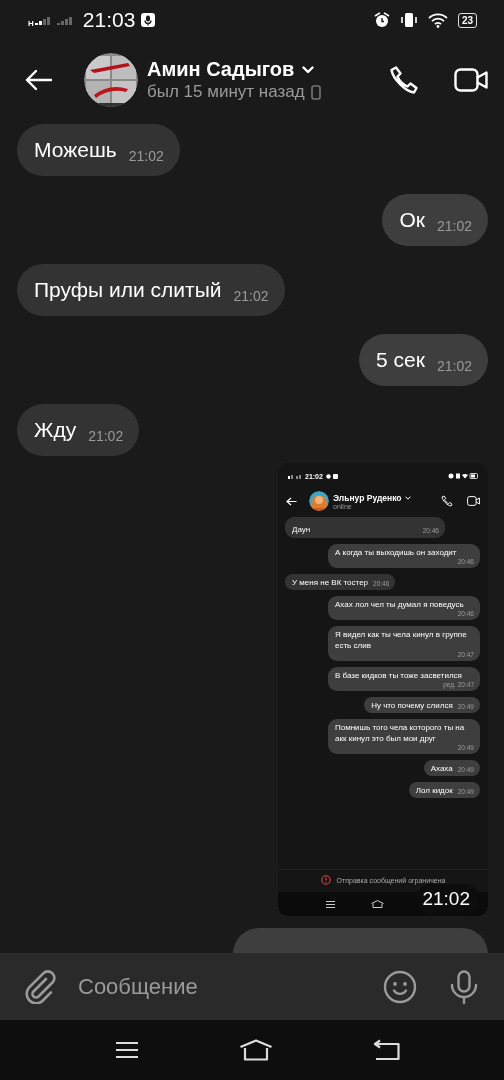 Image resolution: width=504 pixels, height=1080 pixels. What do you see at coordinates (396, 552) in the screenshot?
I see `message-text: А когда ты выходишь он заходит` at bounding box center [396, 552].